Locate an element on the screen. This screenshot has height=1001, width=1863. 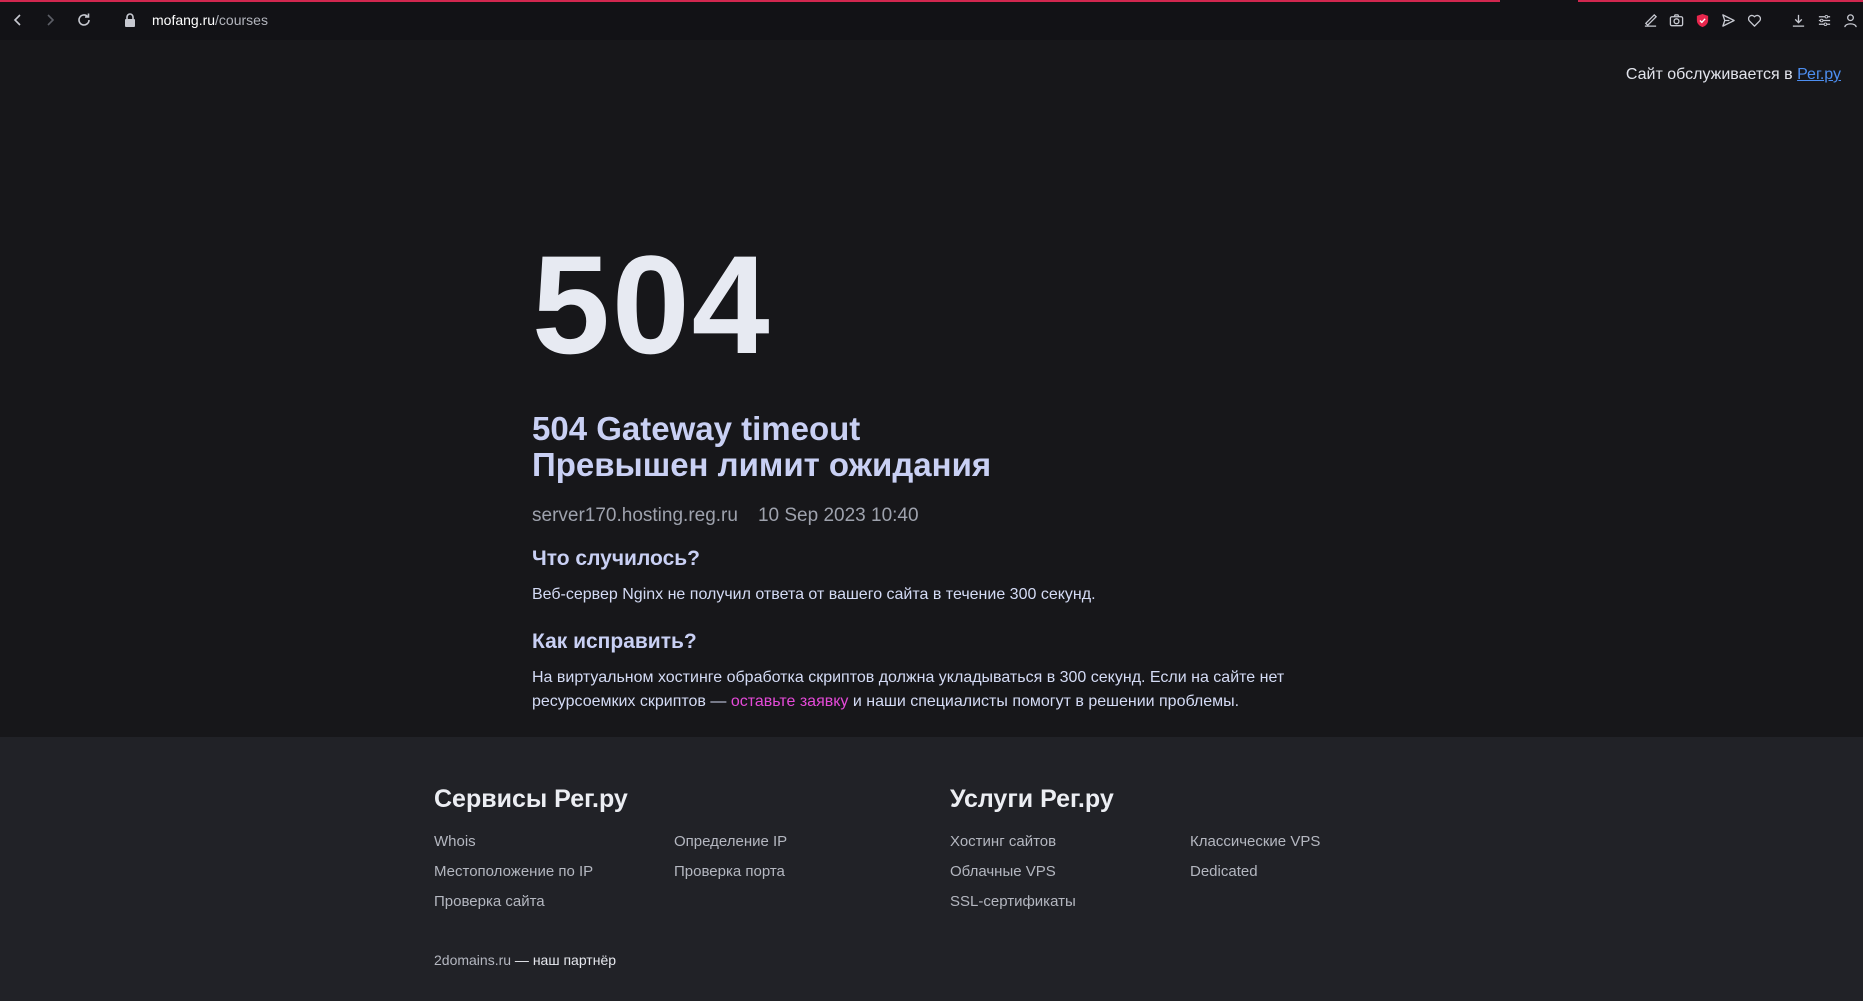
heart-icon is located at coordinates (1754, 20).